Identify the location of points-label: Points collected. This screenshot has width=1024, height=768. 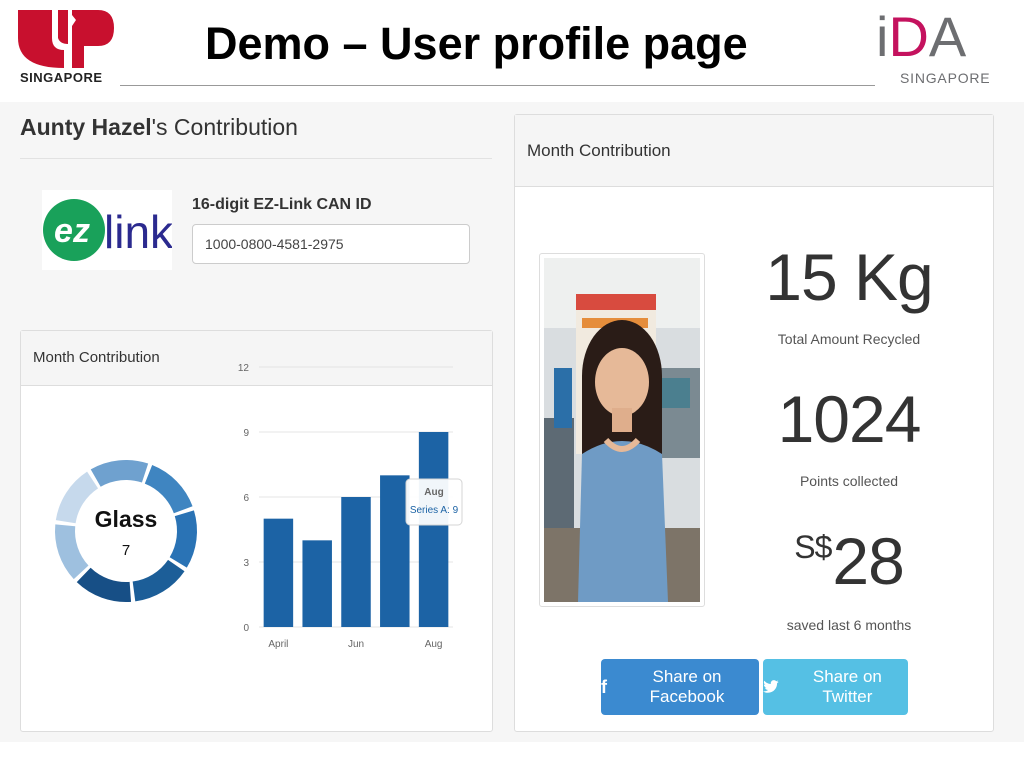
(849, 481).